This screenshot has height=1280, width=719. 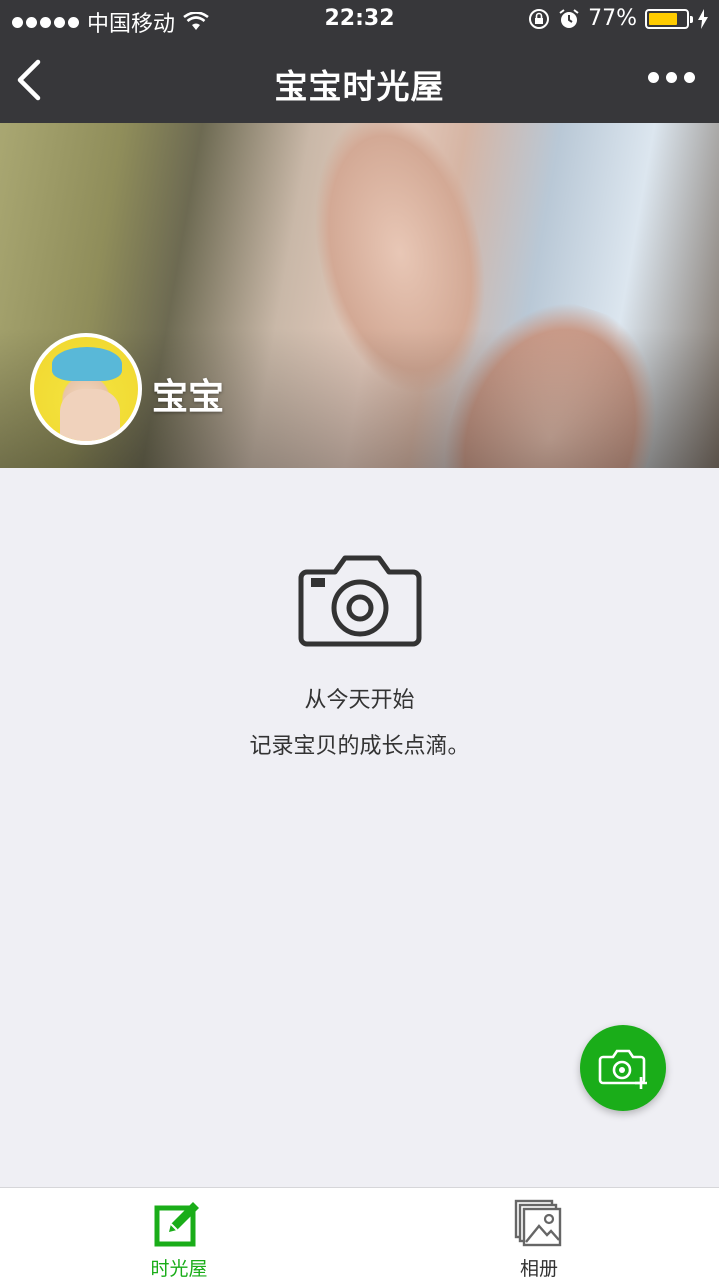 What do you see at coordinates (176, 1224) in the screenshot?
I see `edit-icon` at bounding box center [176, 1224].